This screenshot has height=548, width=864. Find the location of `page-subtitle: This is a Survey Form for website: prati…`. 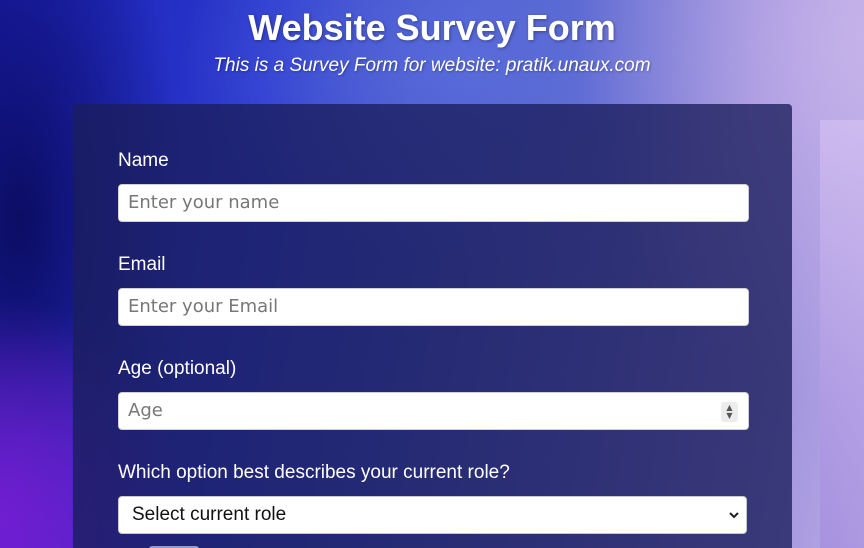

page-subtitle: This is a Survey Form for website: prati… is located at coordinates (432, 65).